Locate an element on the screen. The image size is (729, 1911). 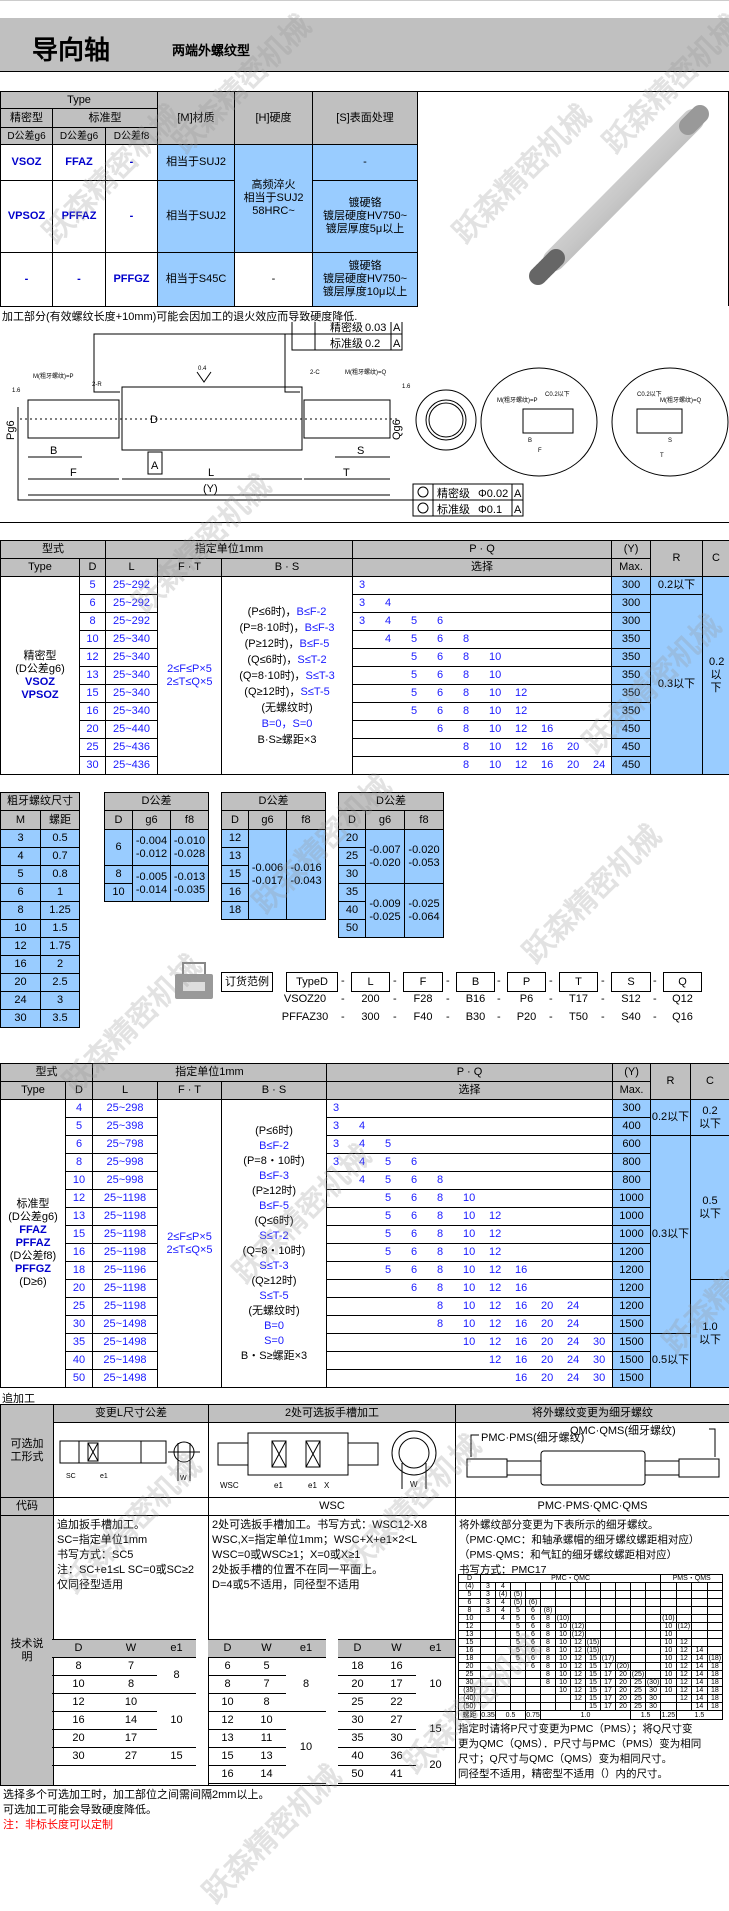
table-row: 81.25 is located at coordinates (40, 911).